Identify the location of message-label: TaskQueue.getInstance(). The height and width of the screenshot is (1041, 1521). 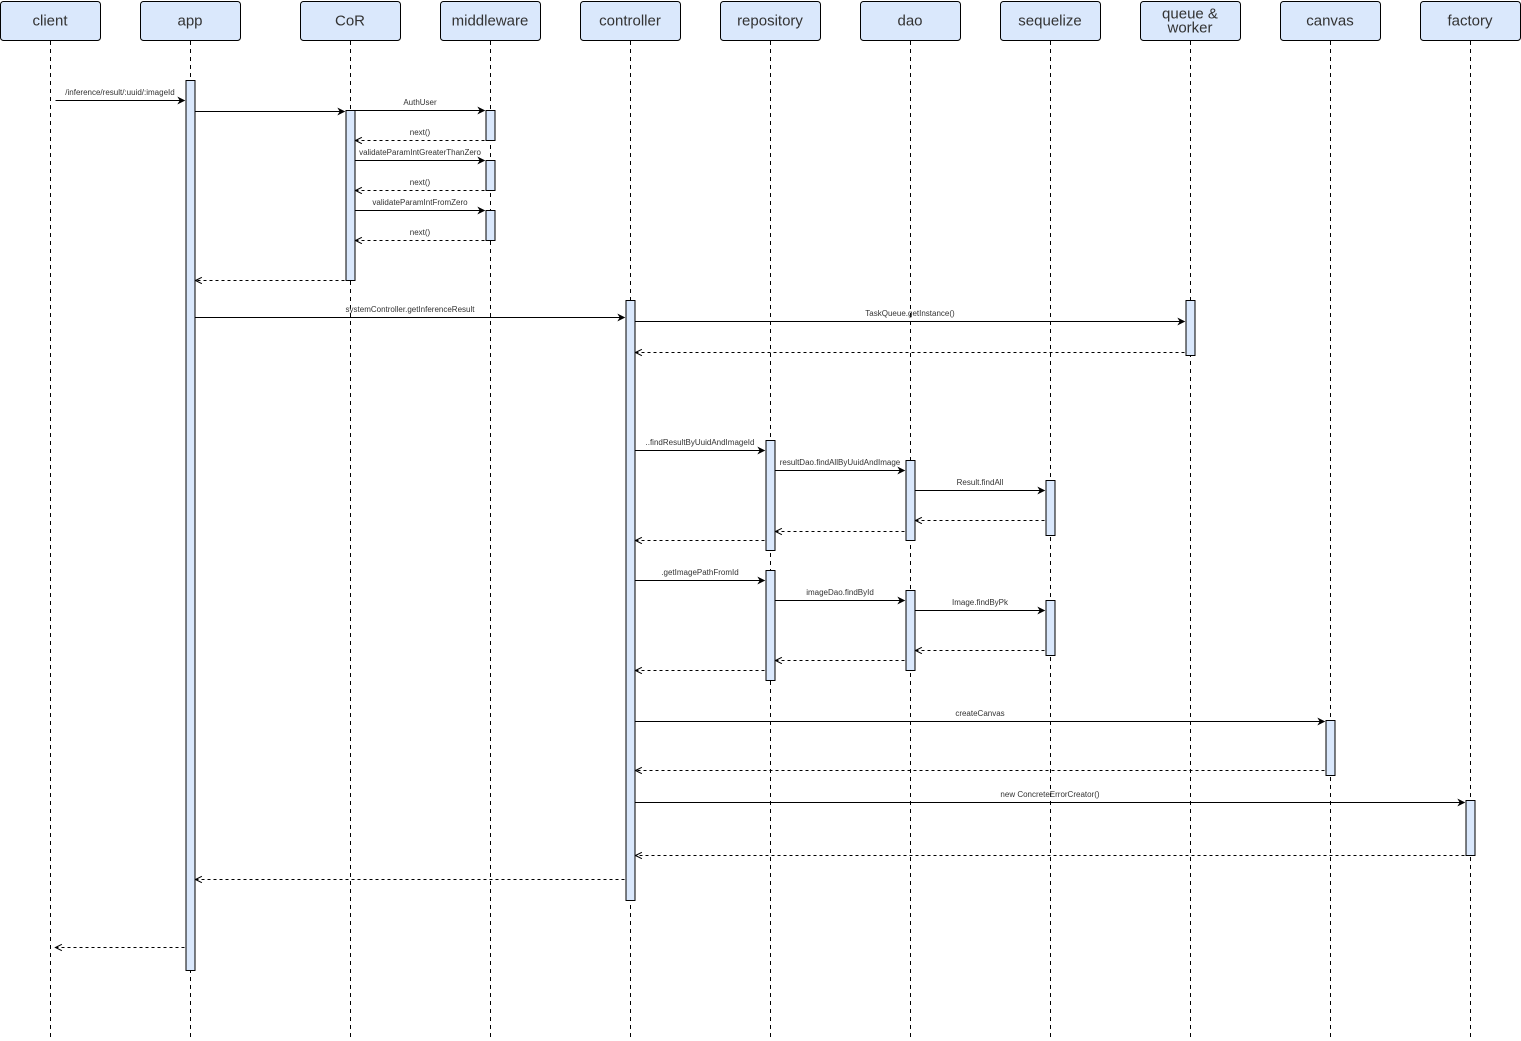
(910, 313).